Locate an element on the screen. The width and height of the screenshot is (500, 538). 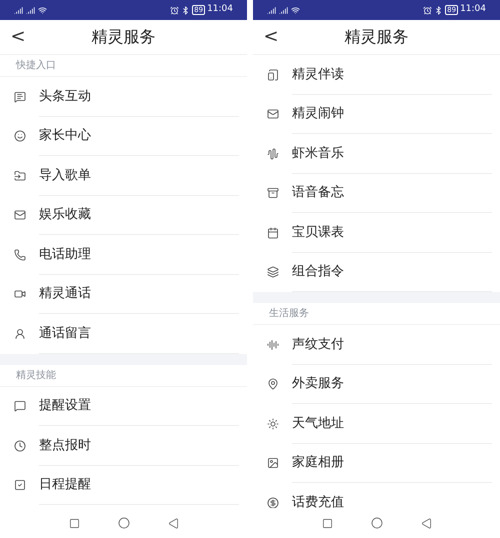
menu-item: 外卖服务 is located at coordinates (376, 384).